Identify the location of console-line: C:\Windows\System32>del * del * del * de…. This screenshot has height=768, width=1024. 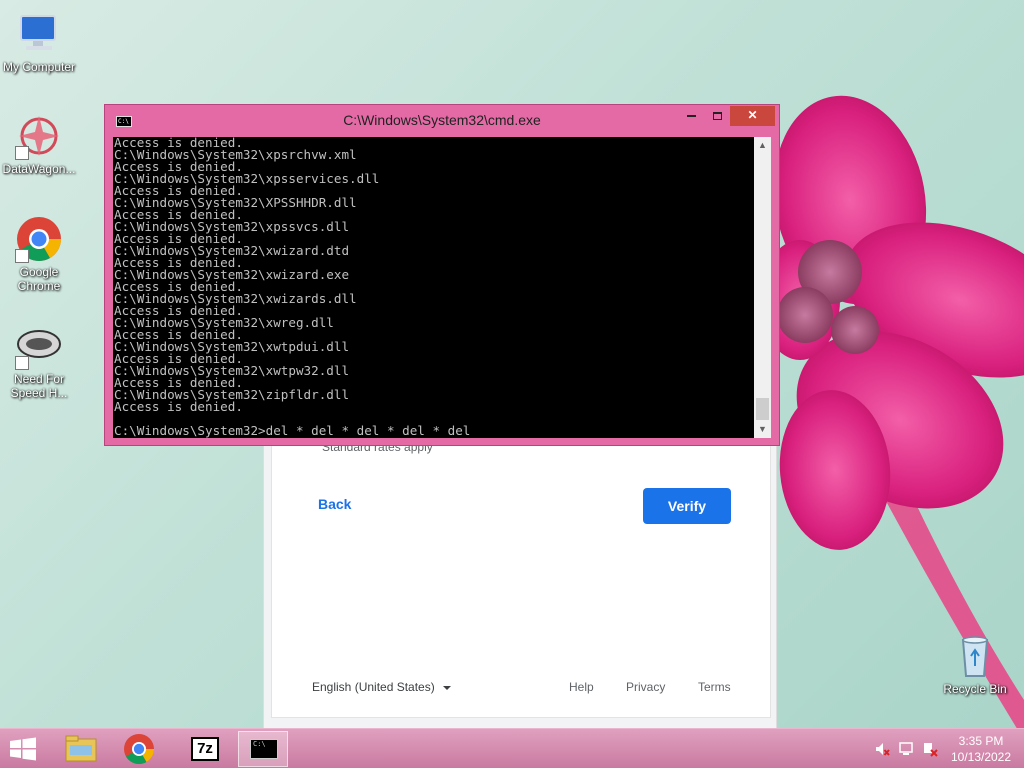
(292, 430).